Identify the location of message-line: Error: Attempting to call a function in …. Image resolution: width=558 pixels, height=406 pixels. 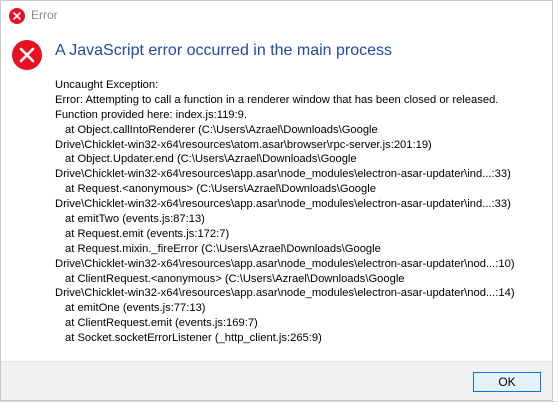
(277, 99).